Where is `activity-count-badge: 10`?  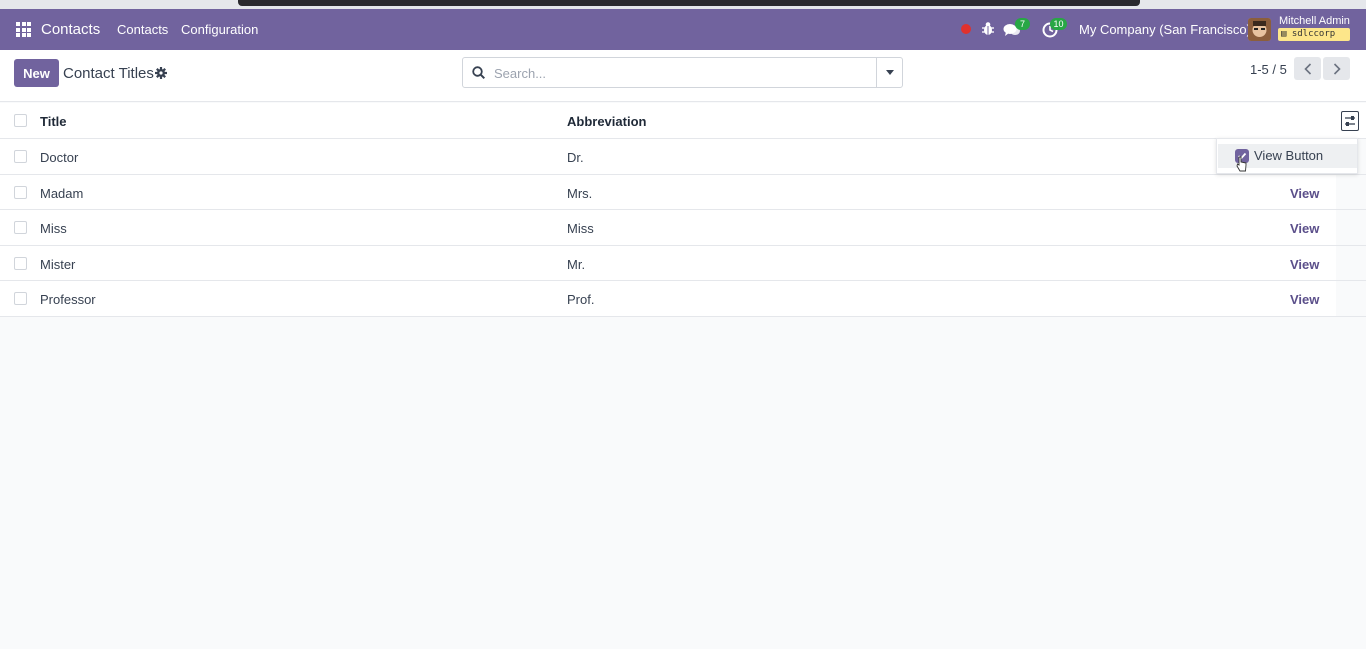 activity-count-badge: 10 is located at coordinates (1058, 24).